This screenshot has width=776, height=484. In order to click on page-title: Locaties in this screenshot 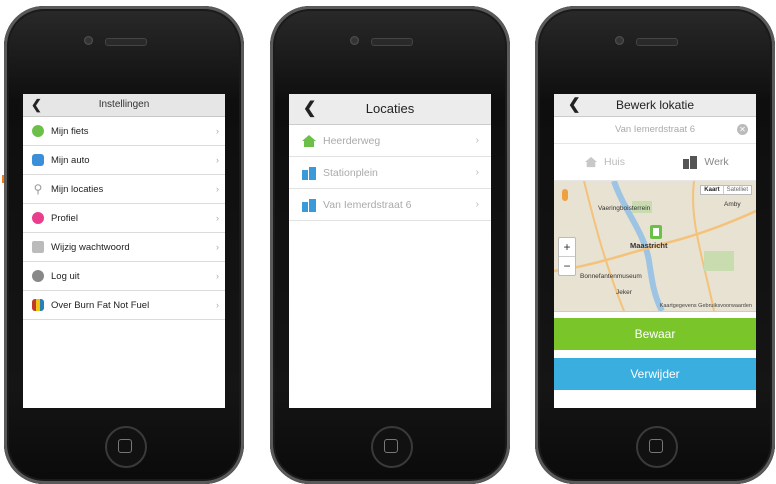, I will do `click(390, 108)`.